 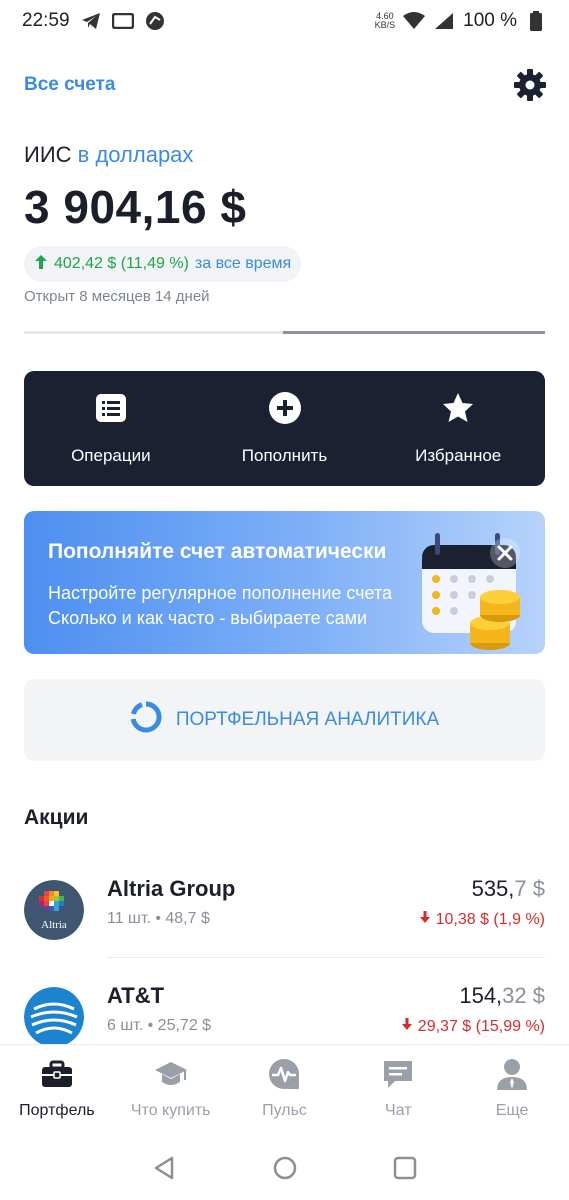 What do you see at coordinates (493, 888) in the screenshot?
I see `price-integer: 535,` at bounding box center [493, 888].